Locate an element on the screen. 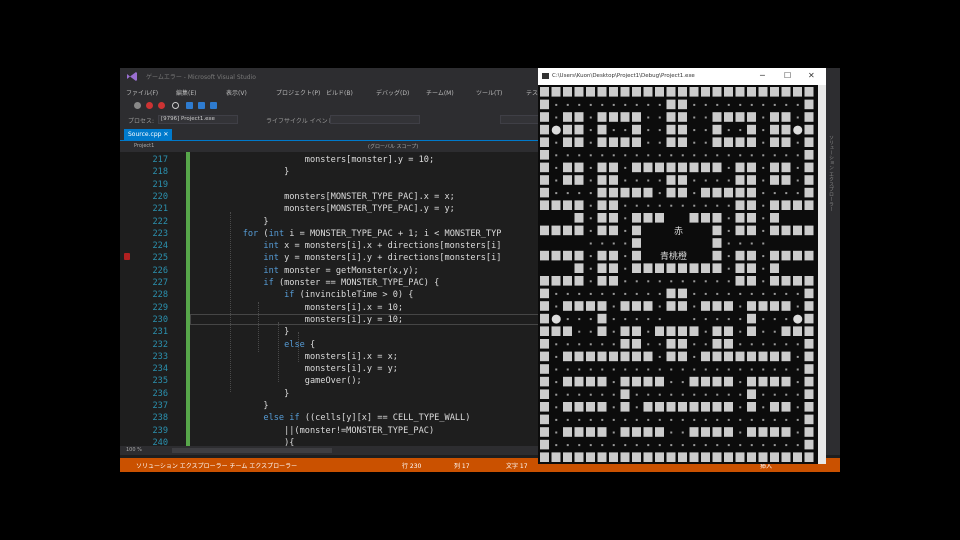 The width and height of the screenshot is (960, 540). zoom-level: 100 % is located at coordinates (134, 450).